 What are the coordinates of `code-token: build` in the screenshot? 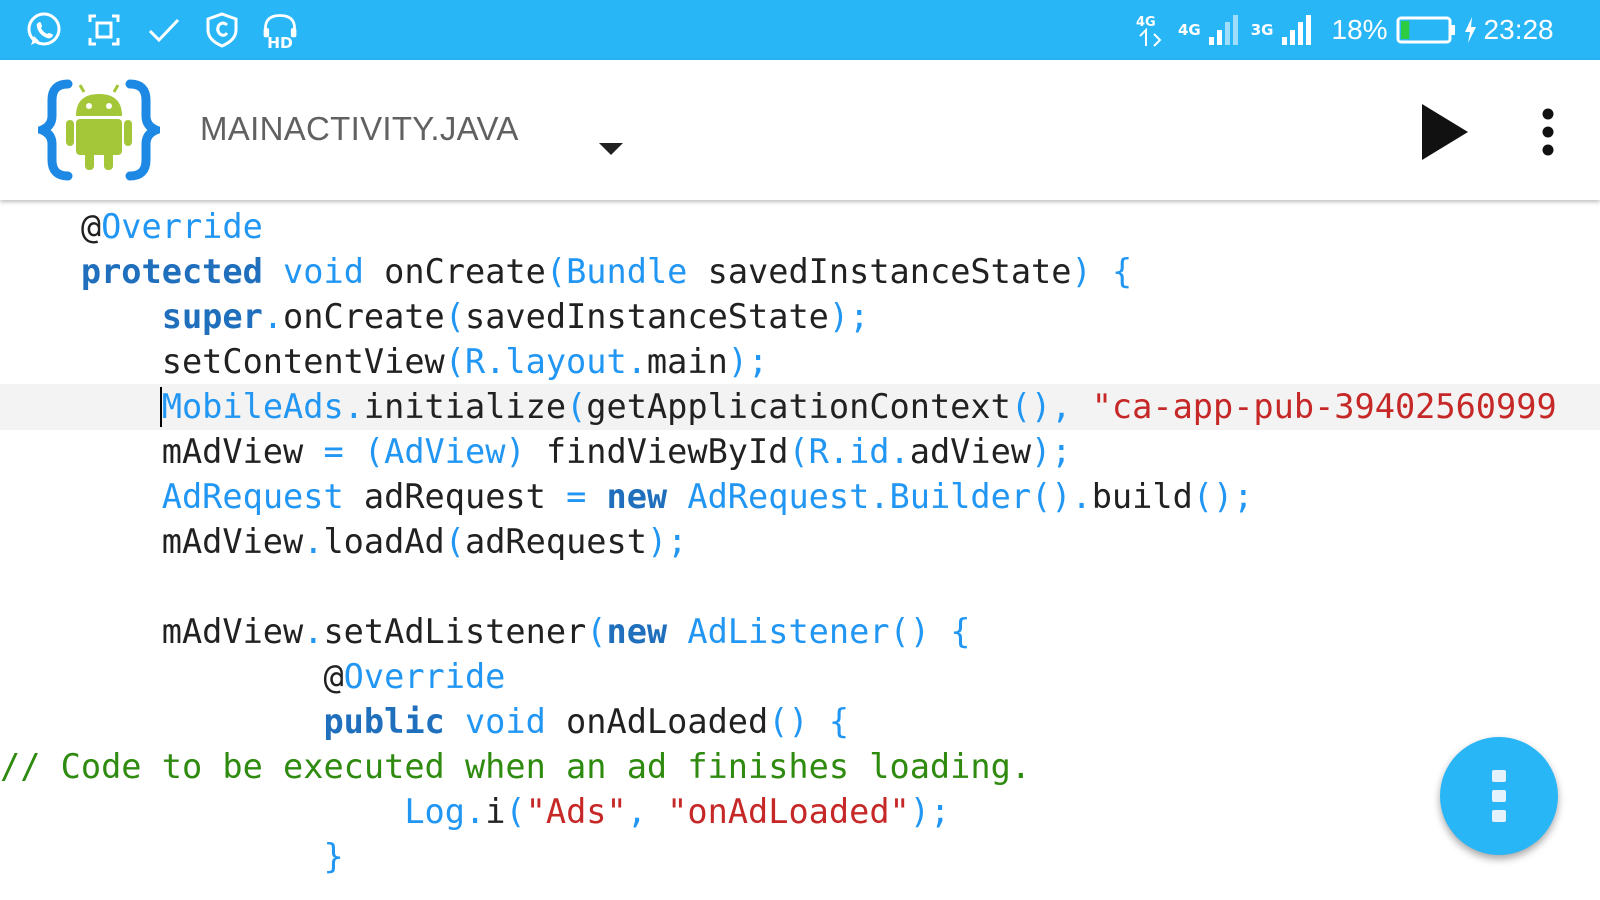 It's located at (1142, 496).